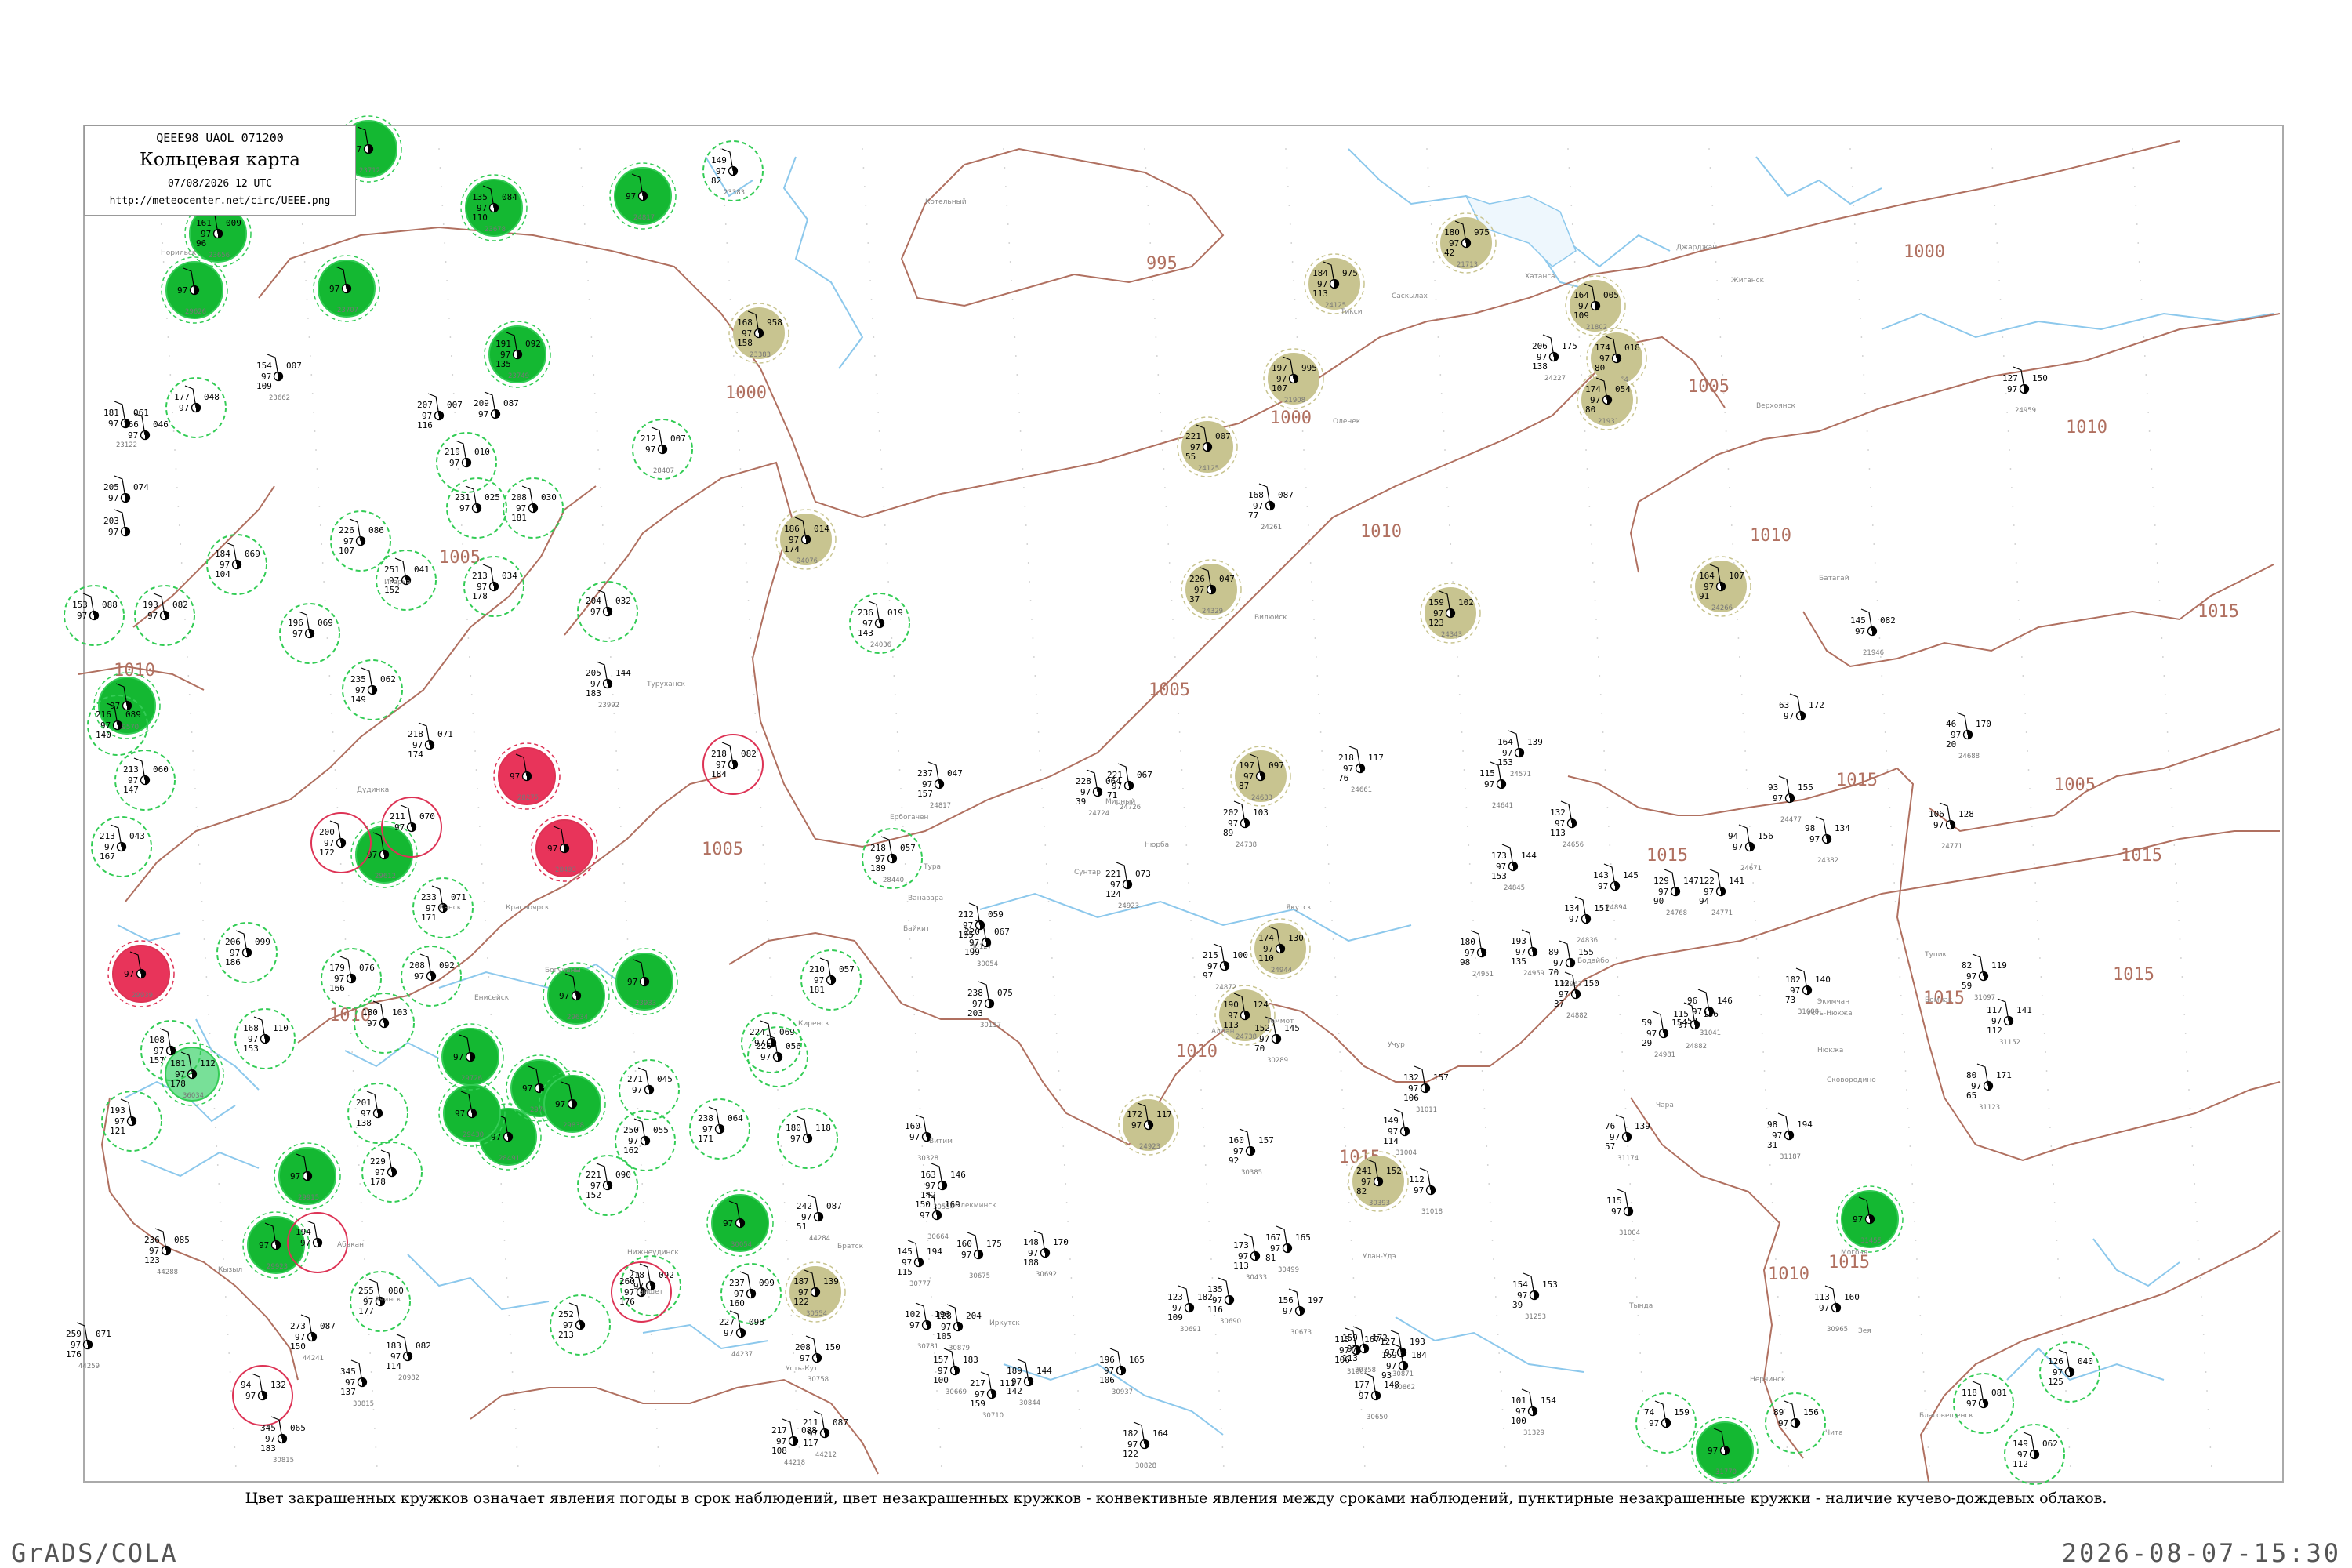 The image size is (2352, 1568). What do you see at coordinates (1231, 813) in the screenshot?
I see `station-pressure-value: 202` at bounding box center [1231, 813].